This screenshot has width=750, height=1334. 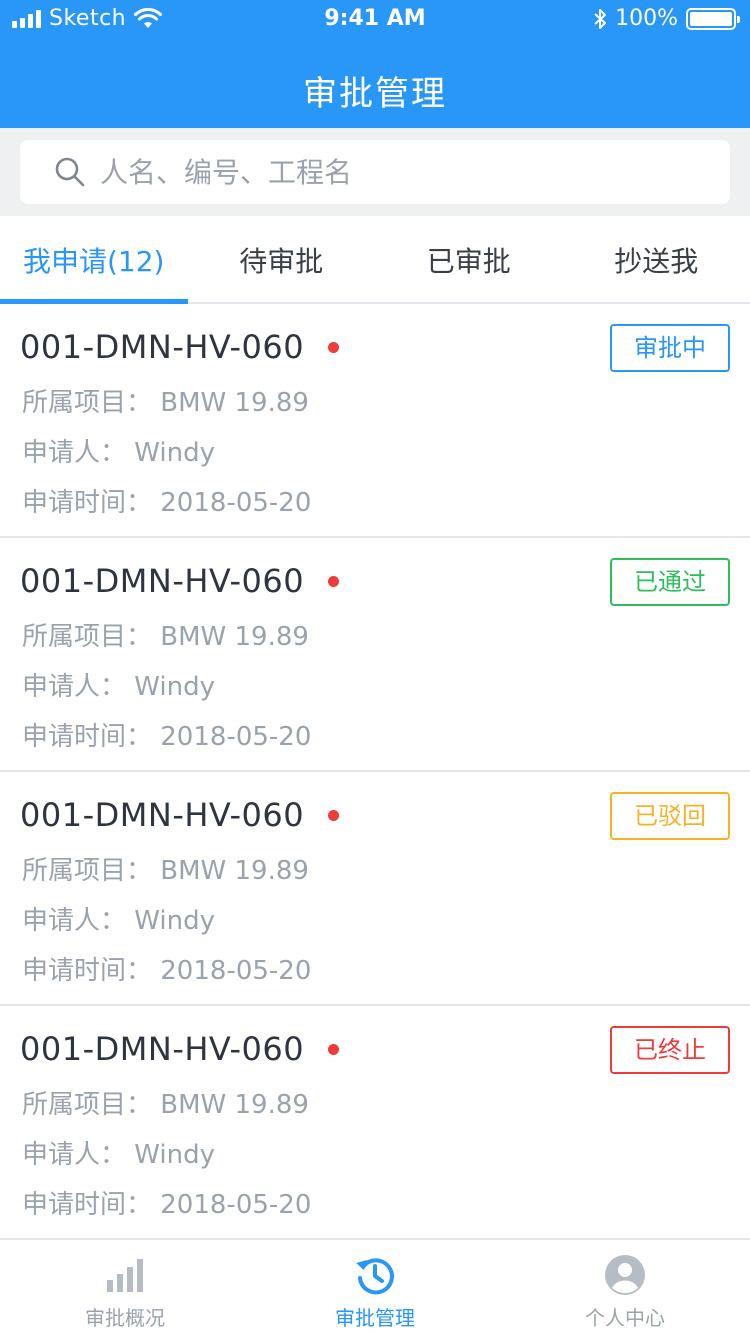 What do you see at coordinates (625, 1275) in the screenshot?
I see `user-icon` at bounding box center [625, 1275].